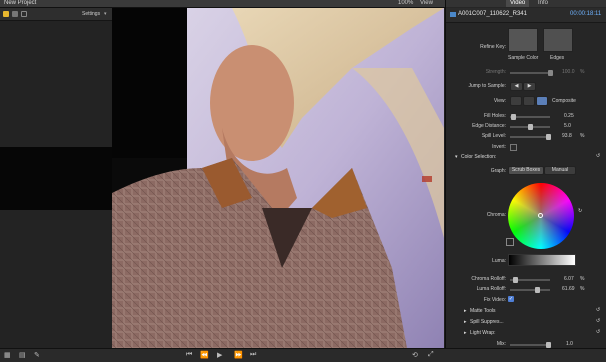 The width and height of the screenshot is (606, 362). What do you see at coordinates (582, 279) in the screenshot?
I see `chroma-rolloff-unit: %` at bounding box center [582, 279].